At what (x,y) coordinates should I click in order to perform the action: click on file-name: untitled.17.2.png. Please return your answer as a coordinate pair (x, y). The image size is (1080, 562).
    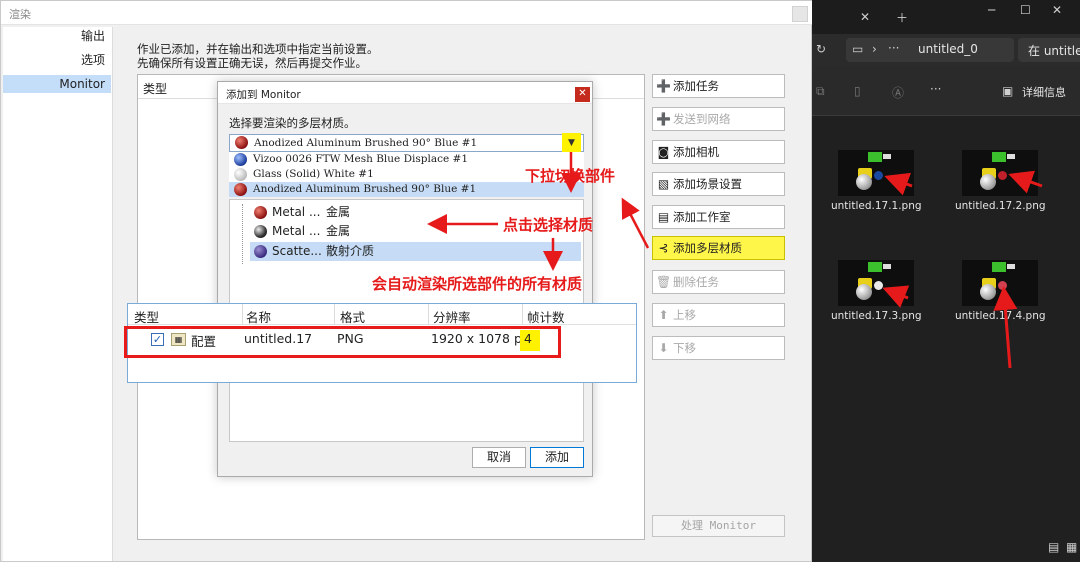
    Looking at the image, I should click on (1000, 206).